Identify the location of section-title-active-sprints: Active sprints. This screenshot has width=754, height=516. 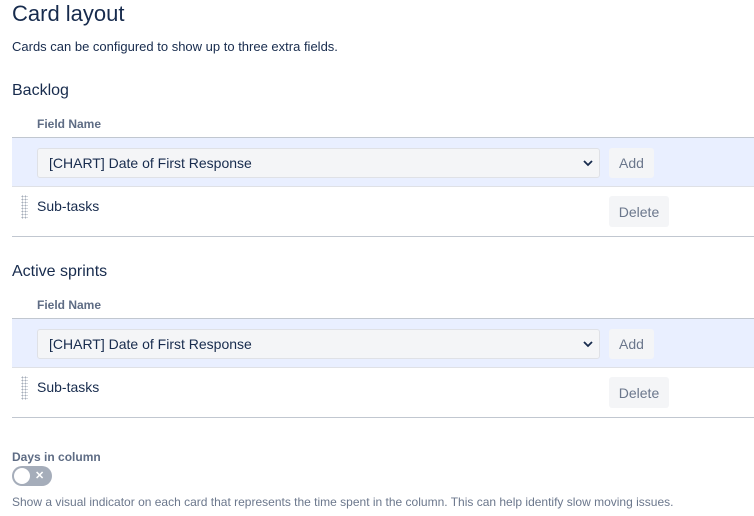
(60, 271).